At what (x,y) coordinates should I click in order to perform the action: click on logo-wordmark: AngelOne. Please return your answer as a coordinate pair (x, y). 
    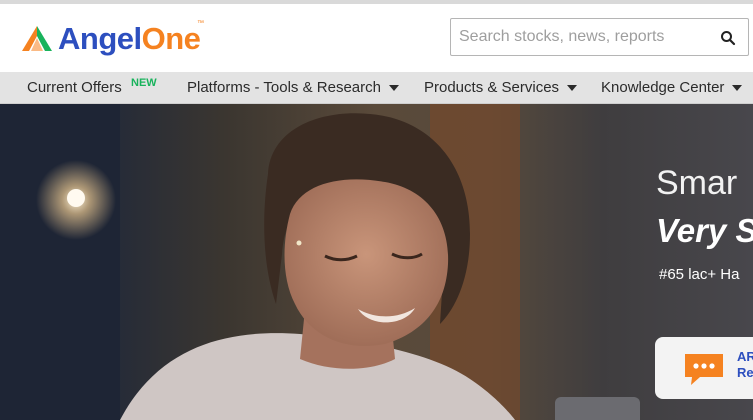
    Looking at the image, I should click on (129, 38).